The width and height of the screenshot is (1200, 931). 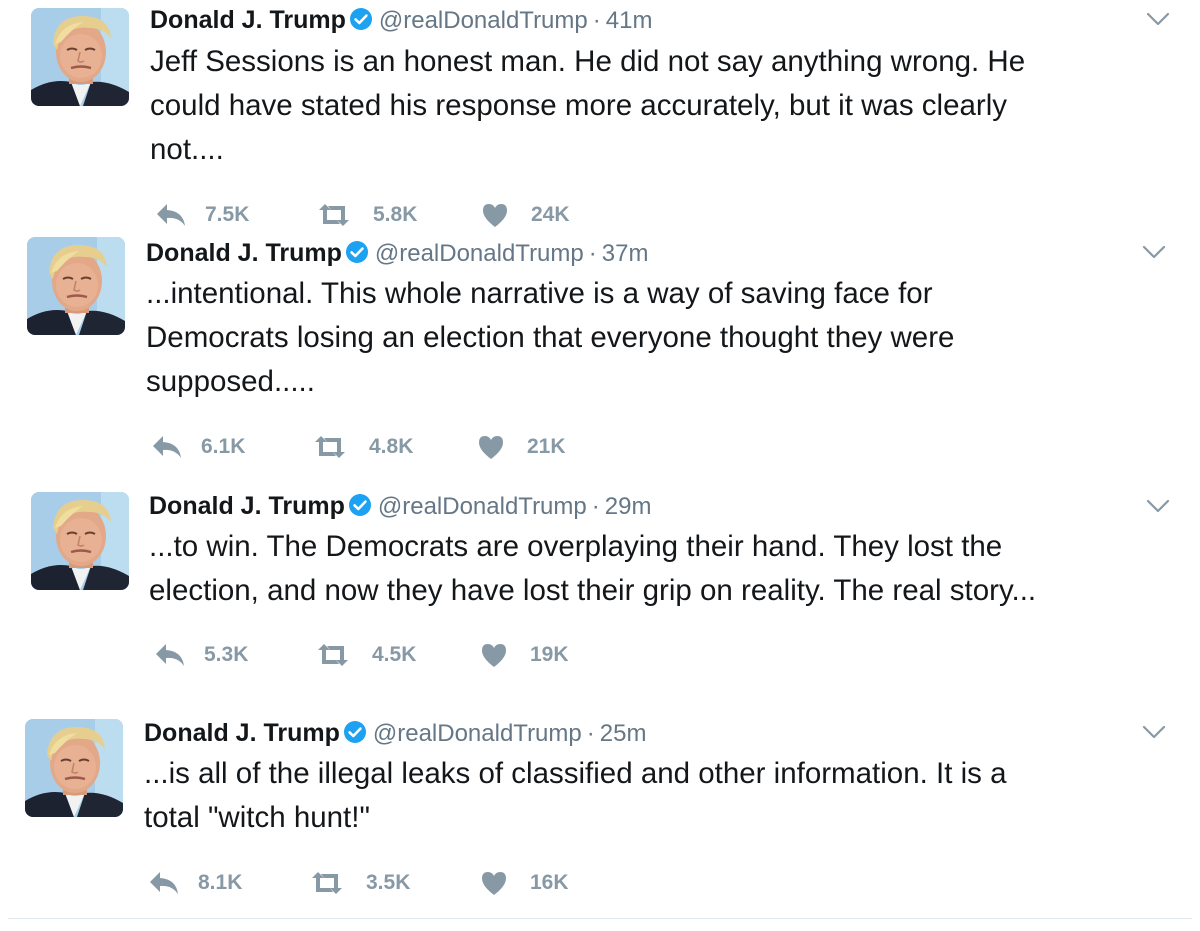 I want to click on timestamp: 29m, so click(x=628, y=506).